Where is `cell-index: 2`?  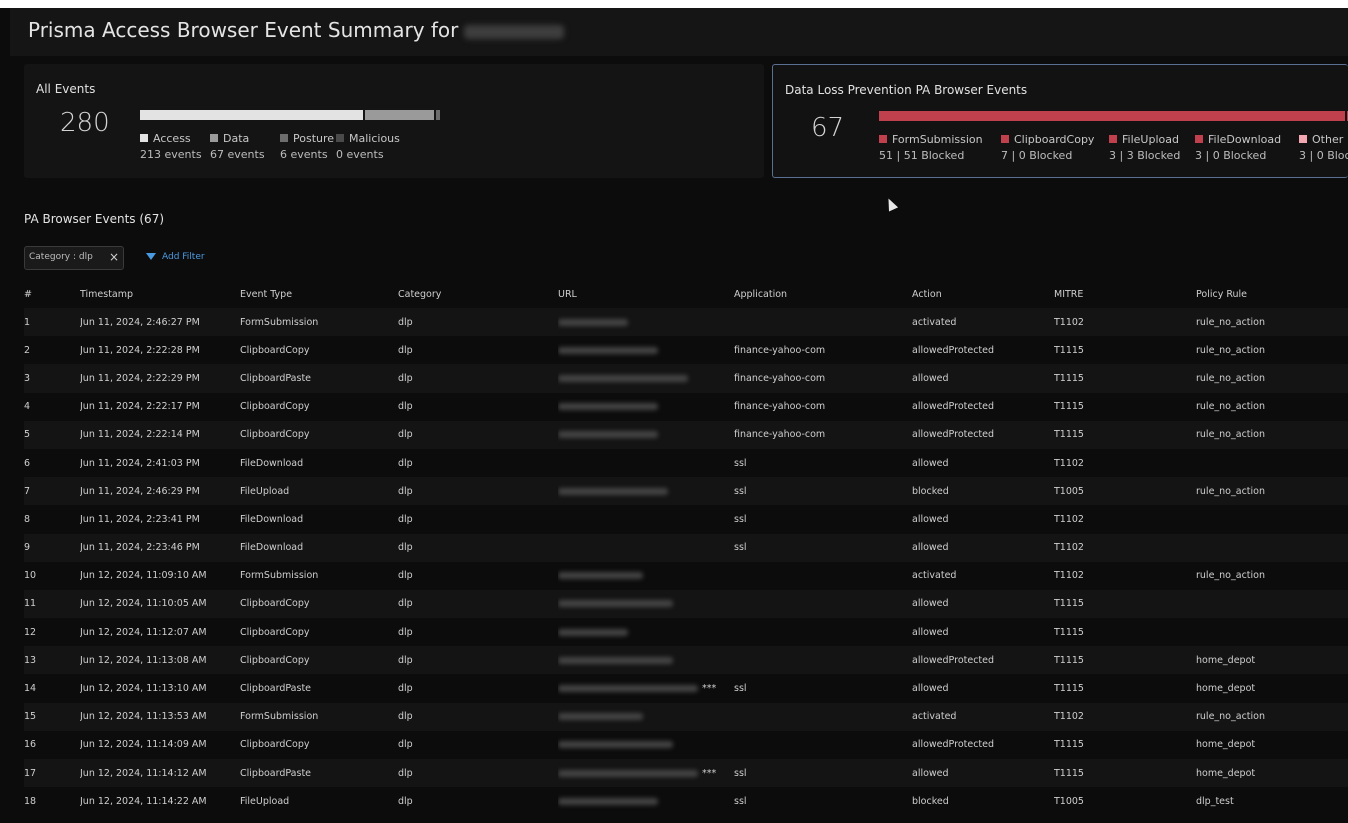
cell-index: 2 is located at coordinates (52, 350).